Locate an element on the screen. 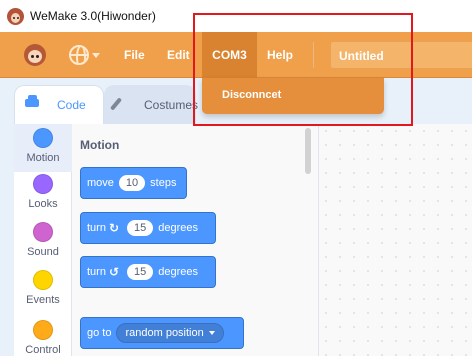  category-events: Events is located at coordinates (43, 288).